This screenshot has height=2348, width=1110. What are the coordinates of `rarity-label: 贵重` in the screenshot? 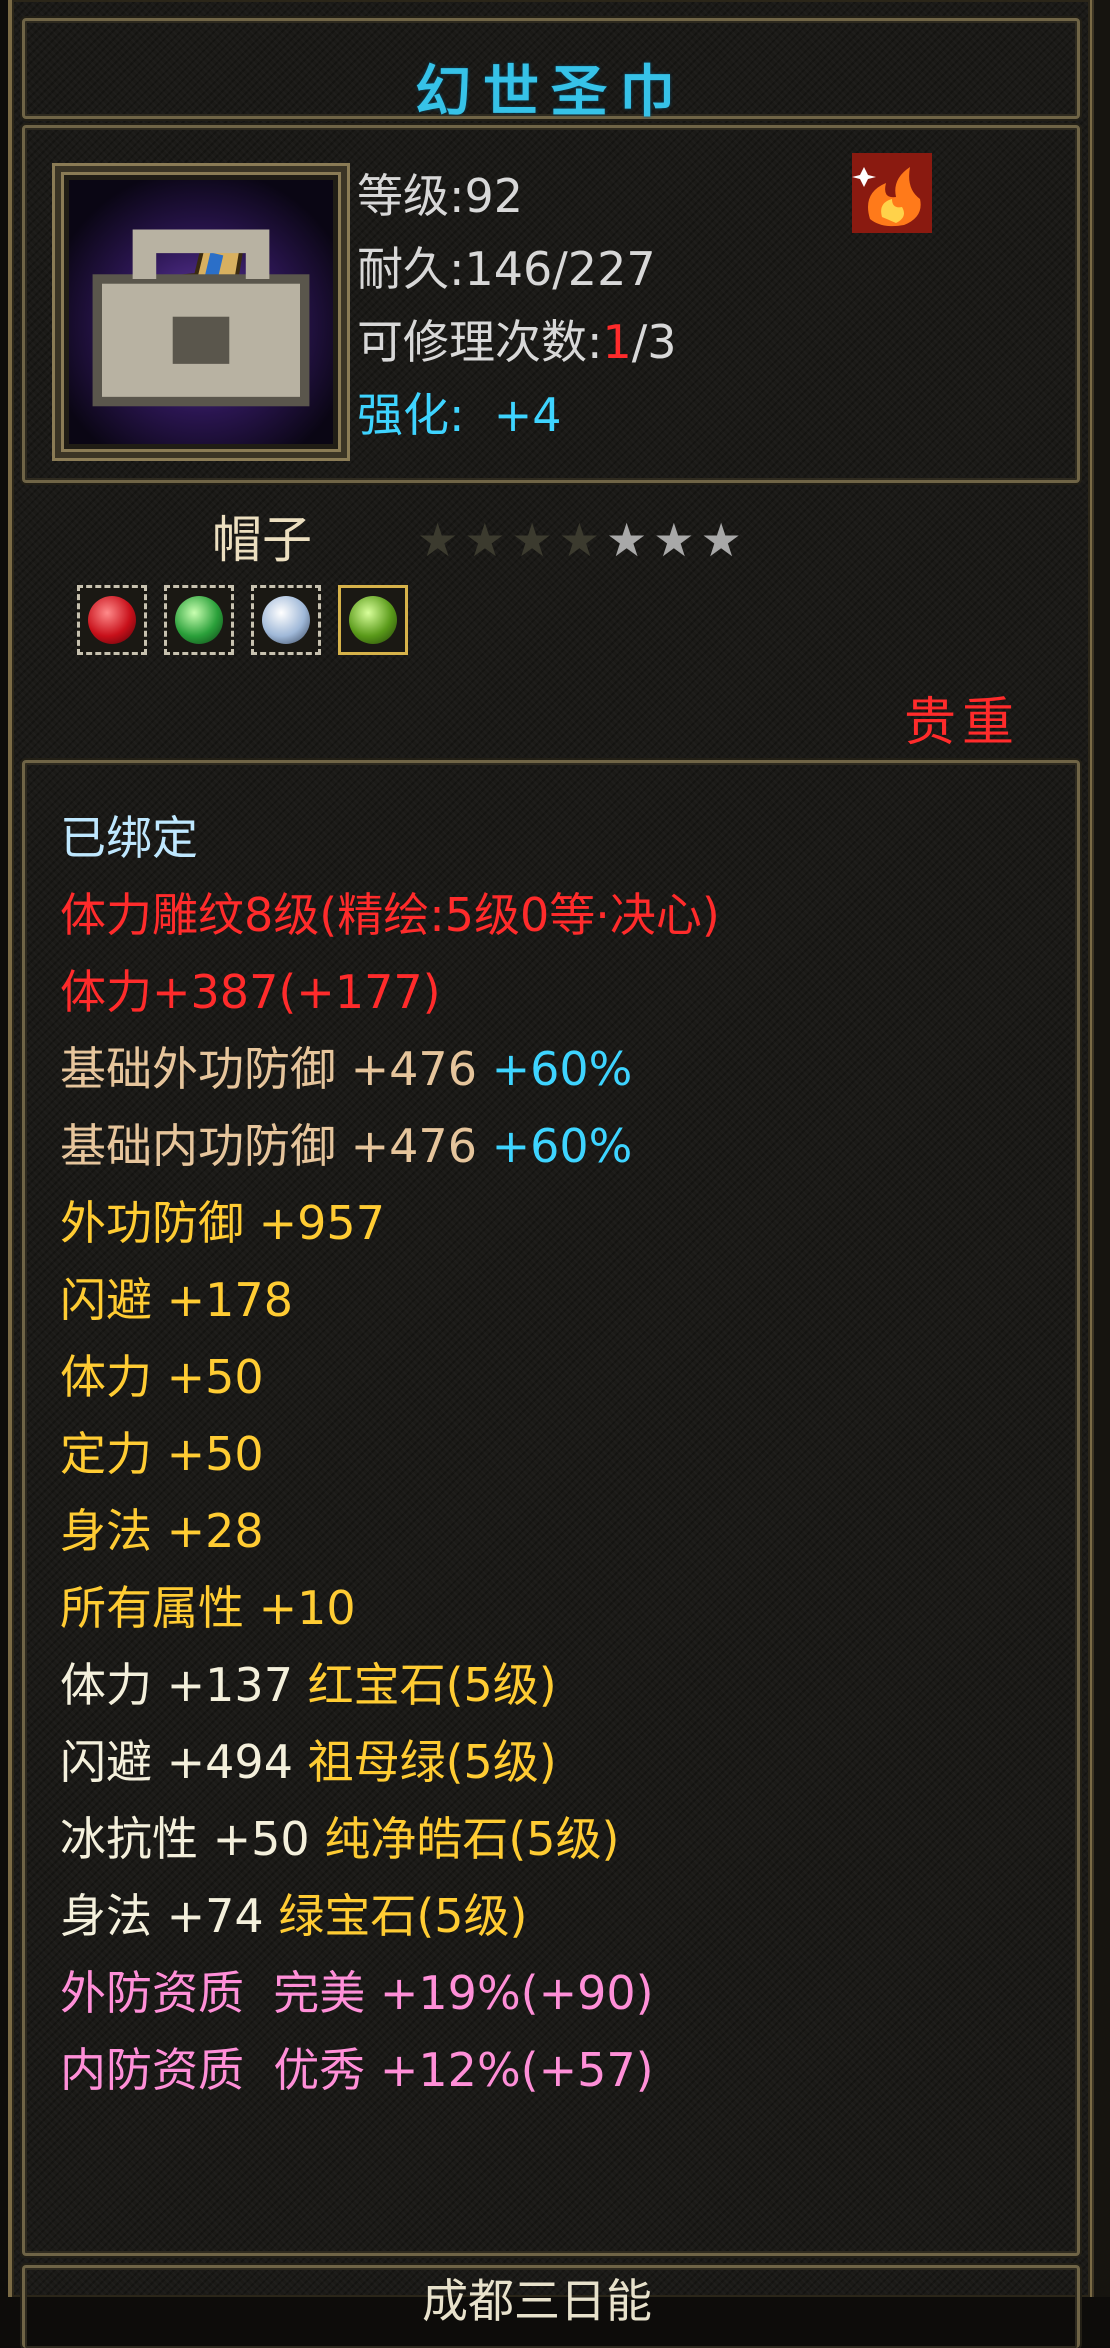 It's located at (961, 723).